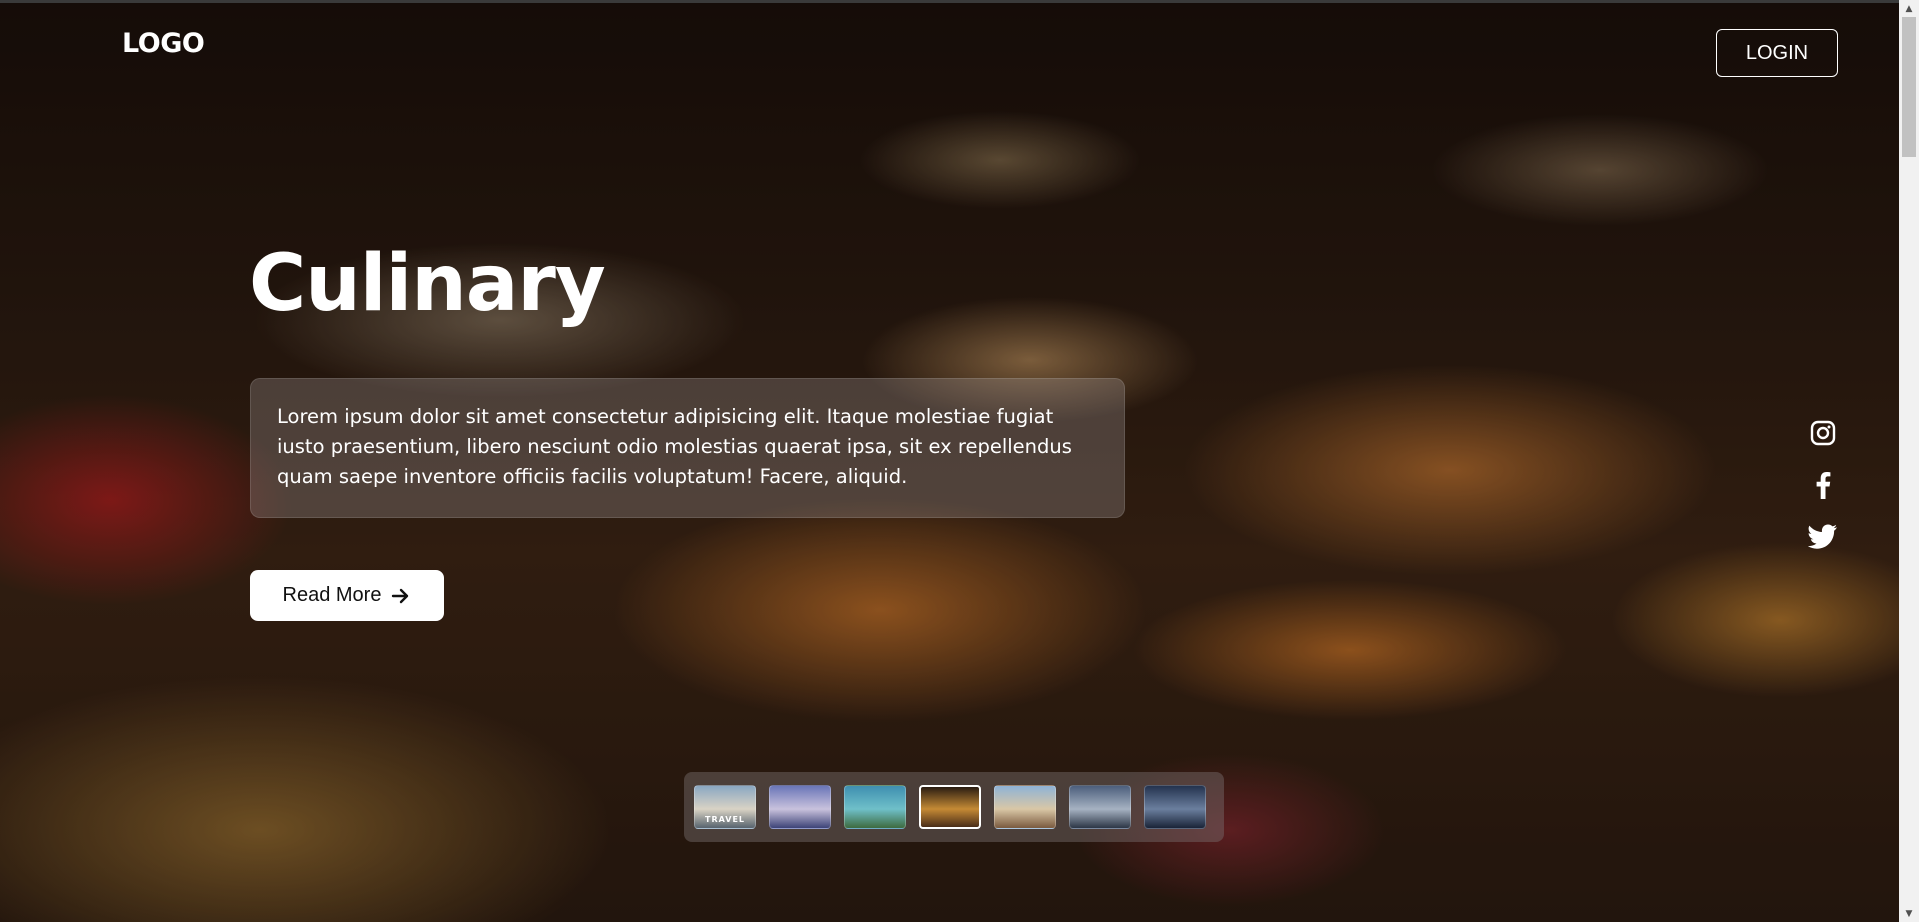 The image size is (1919, 922). I want to click on thumbnail-label: TRAVEL, so click(725, 819).